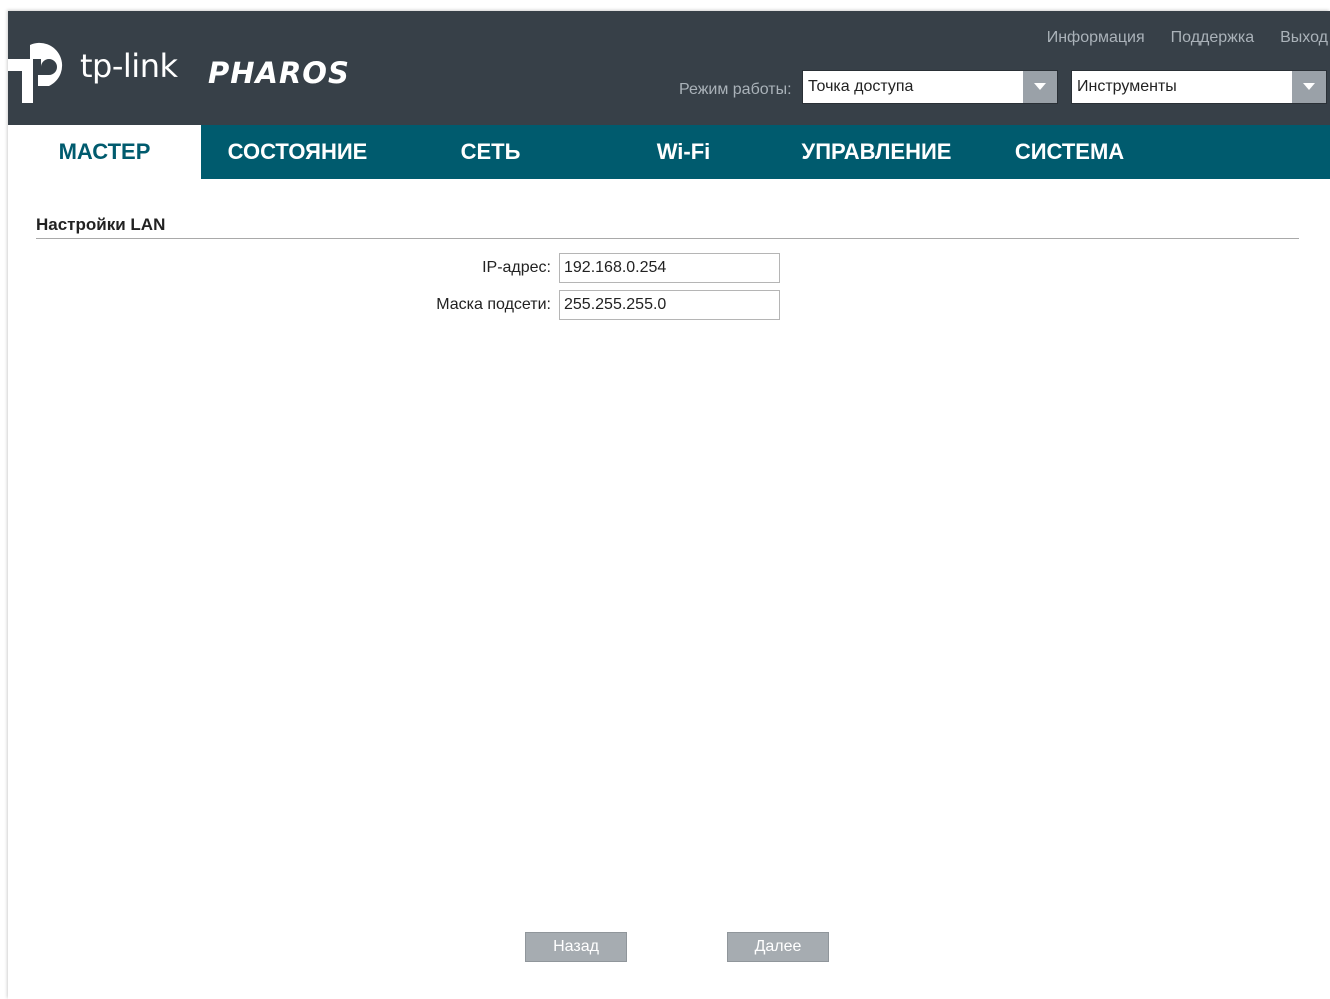  Describe the element at coordinates (1304, 38) in the screenshot. I see `logout-link: Выход` at that location.